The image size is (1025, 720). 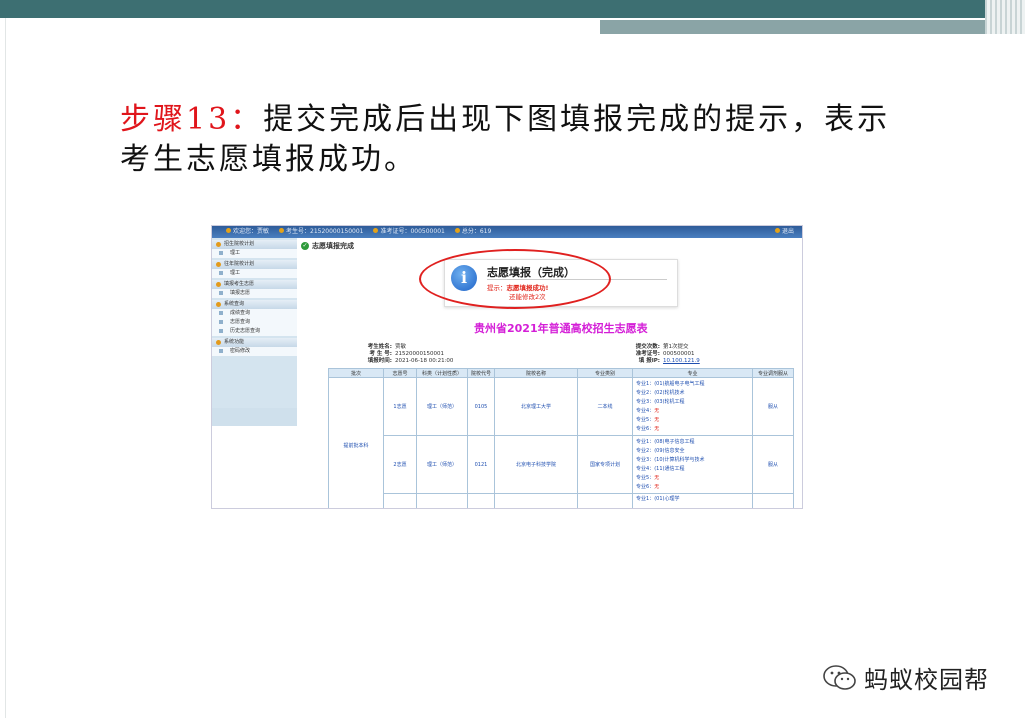 What do you see at coordinates (481, 500) in the screenshot?
I see `school-code-cell` at bounding box center [481, 500].